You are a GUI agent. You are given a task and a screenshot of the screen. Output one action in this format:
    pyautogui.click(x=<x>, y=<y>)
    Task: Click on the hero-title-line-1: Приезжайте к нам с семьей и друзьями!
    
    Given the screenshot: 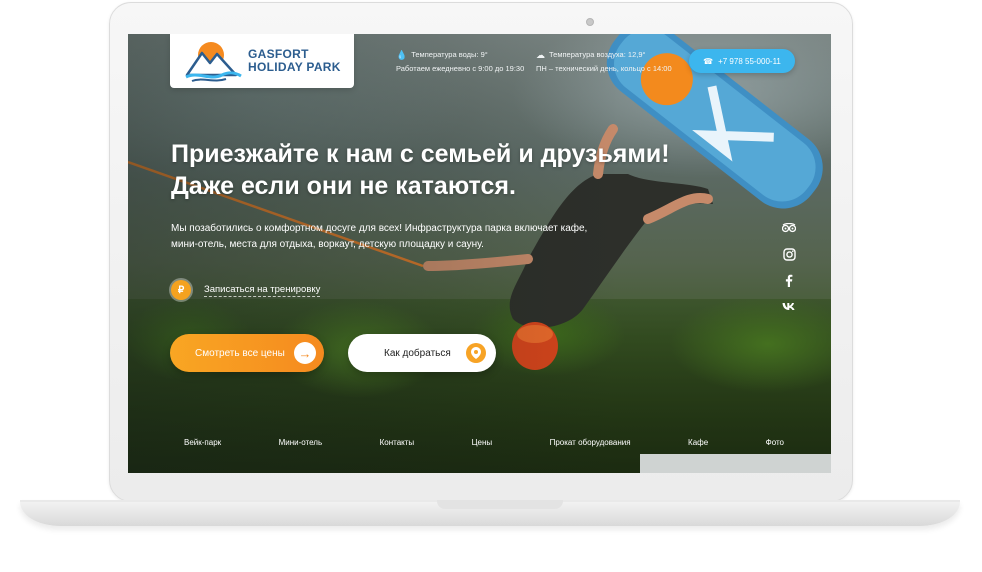 What is the action you would take?
    pyautogui.click(x=420, y=154)
    